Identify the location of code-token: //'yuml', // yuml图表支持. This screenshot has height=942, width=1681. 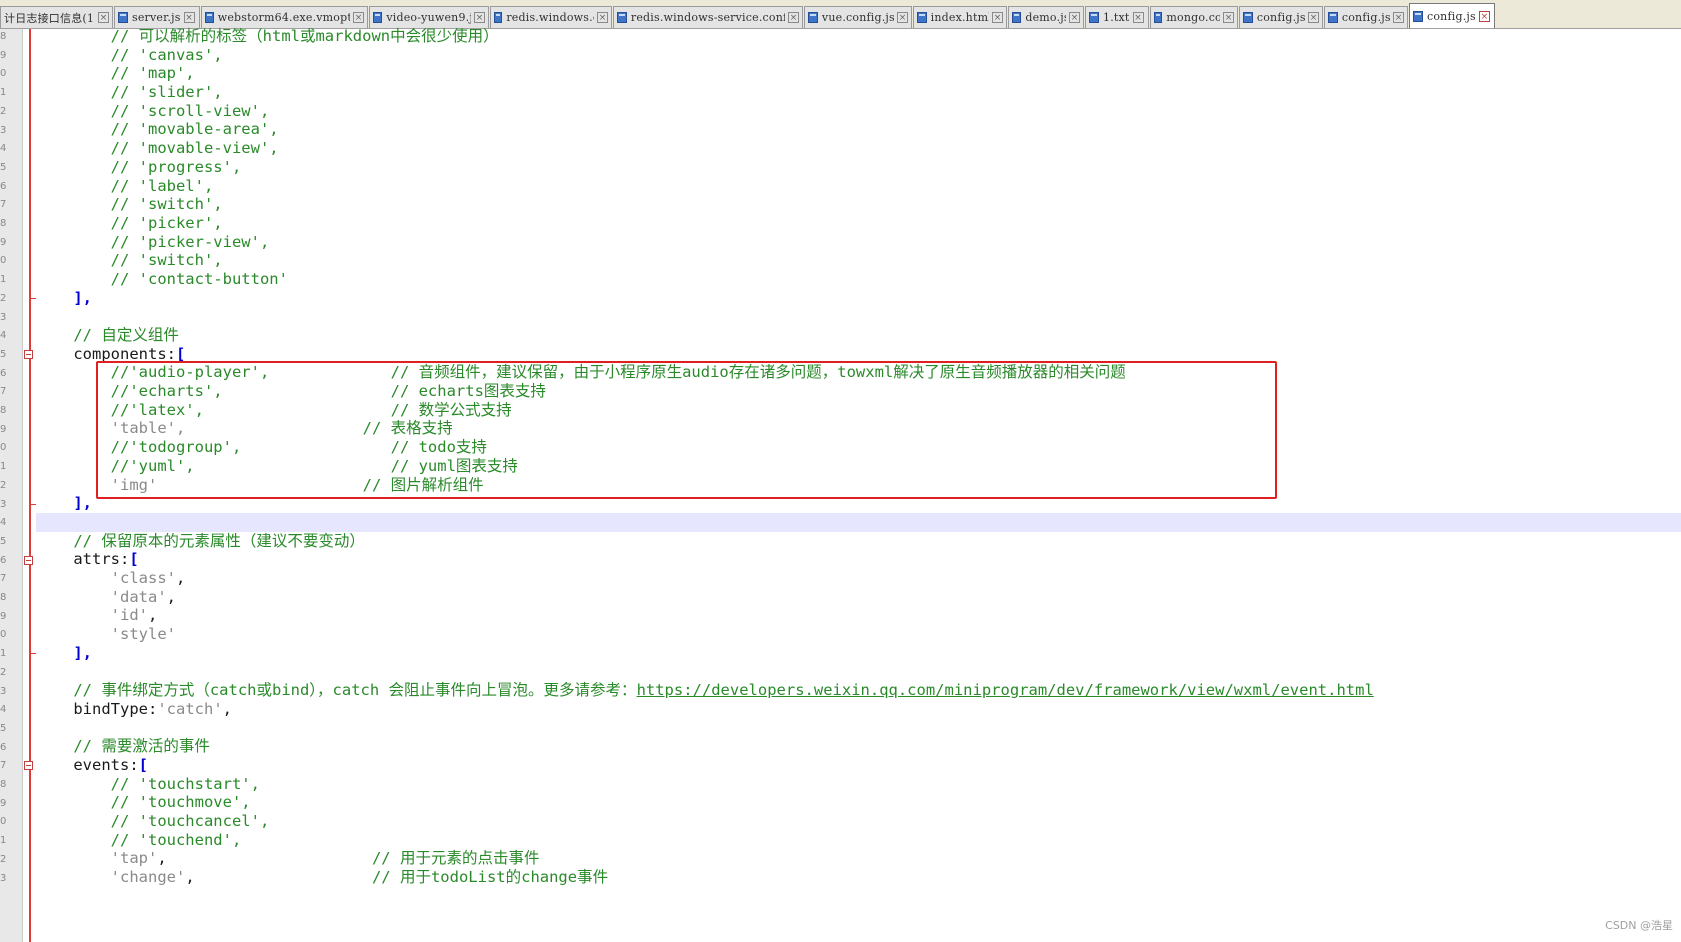
(295, 465).